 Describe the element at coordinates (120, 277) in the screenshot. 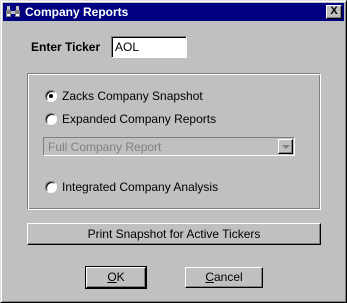

I see `ok-rest: K` at that location.